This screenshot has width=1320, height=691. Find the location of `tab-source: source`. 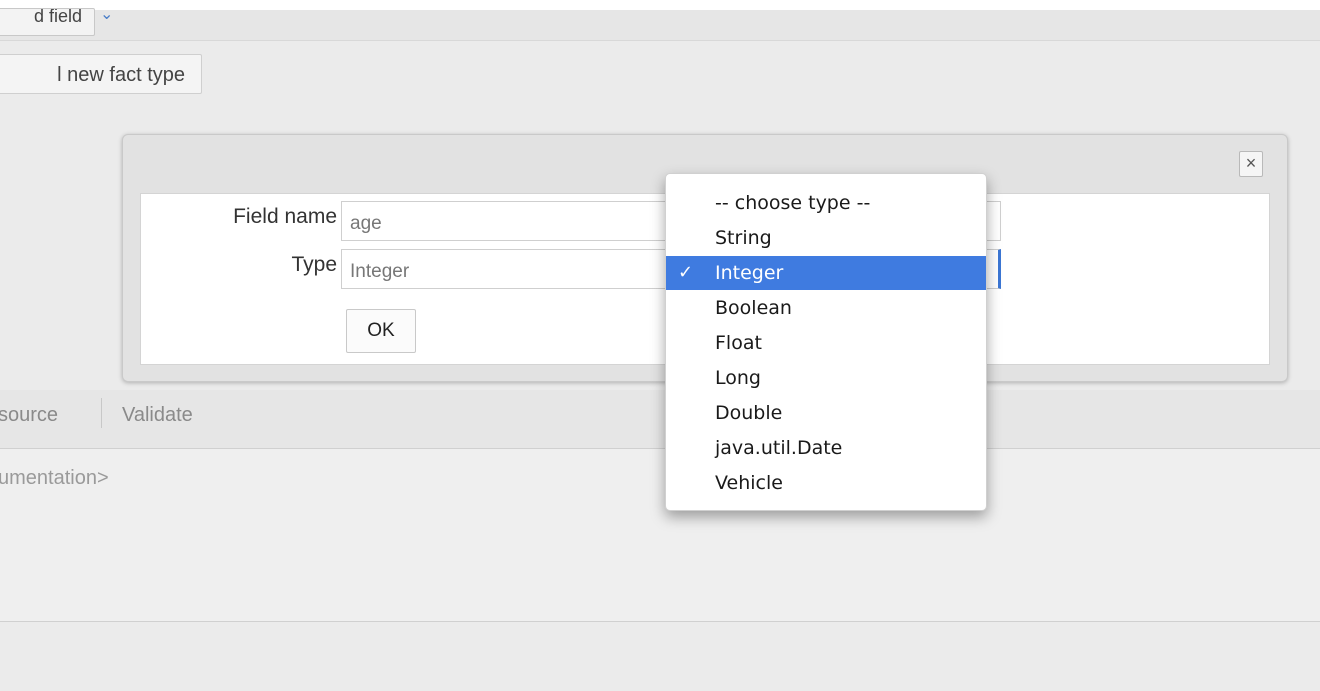

tab-source: source is located at coordinates (29, 415).